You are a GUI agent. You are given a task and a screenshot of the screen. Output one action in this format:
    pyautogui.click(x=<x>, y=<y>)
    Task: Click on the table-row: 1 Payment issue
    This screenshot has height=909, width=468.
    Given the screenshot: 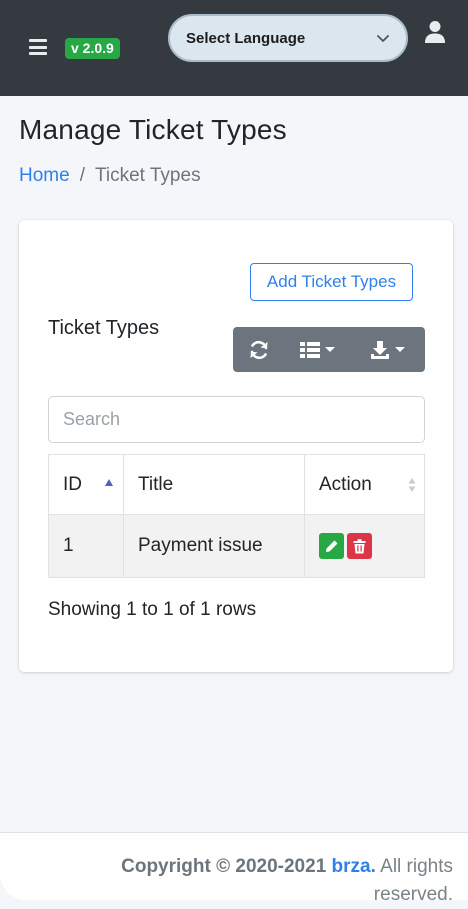 What is the action you would take?
    pyautogui.click(x=236, y=546)
    